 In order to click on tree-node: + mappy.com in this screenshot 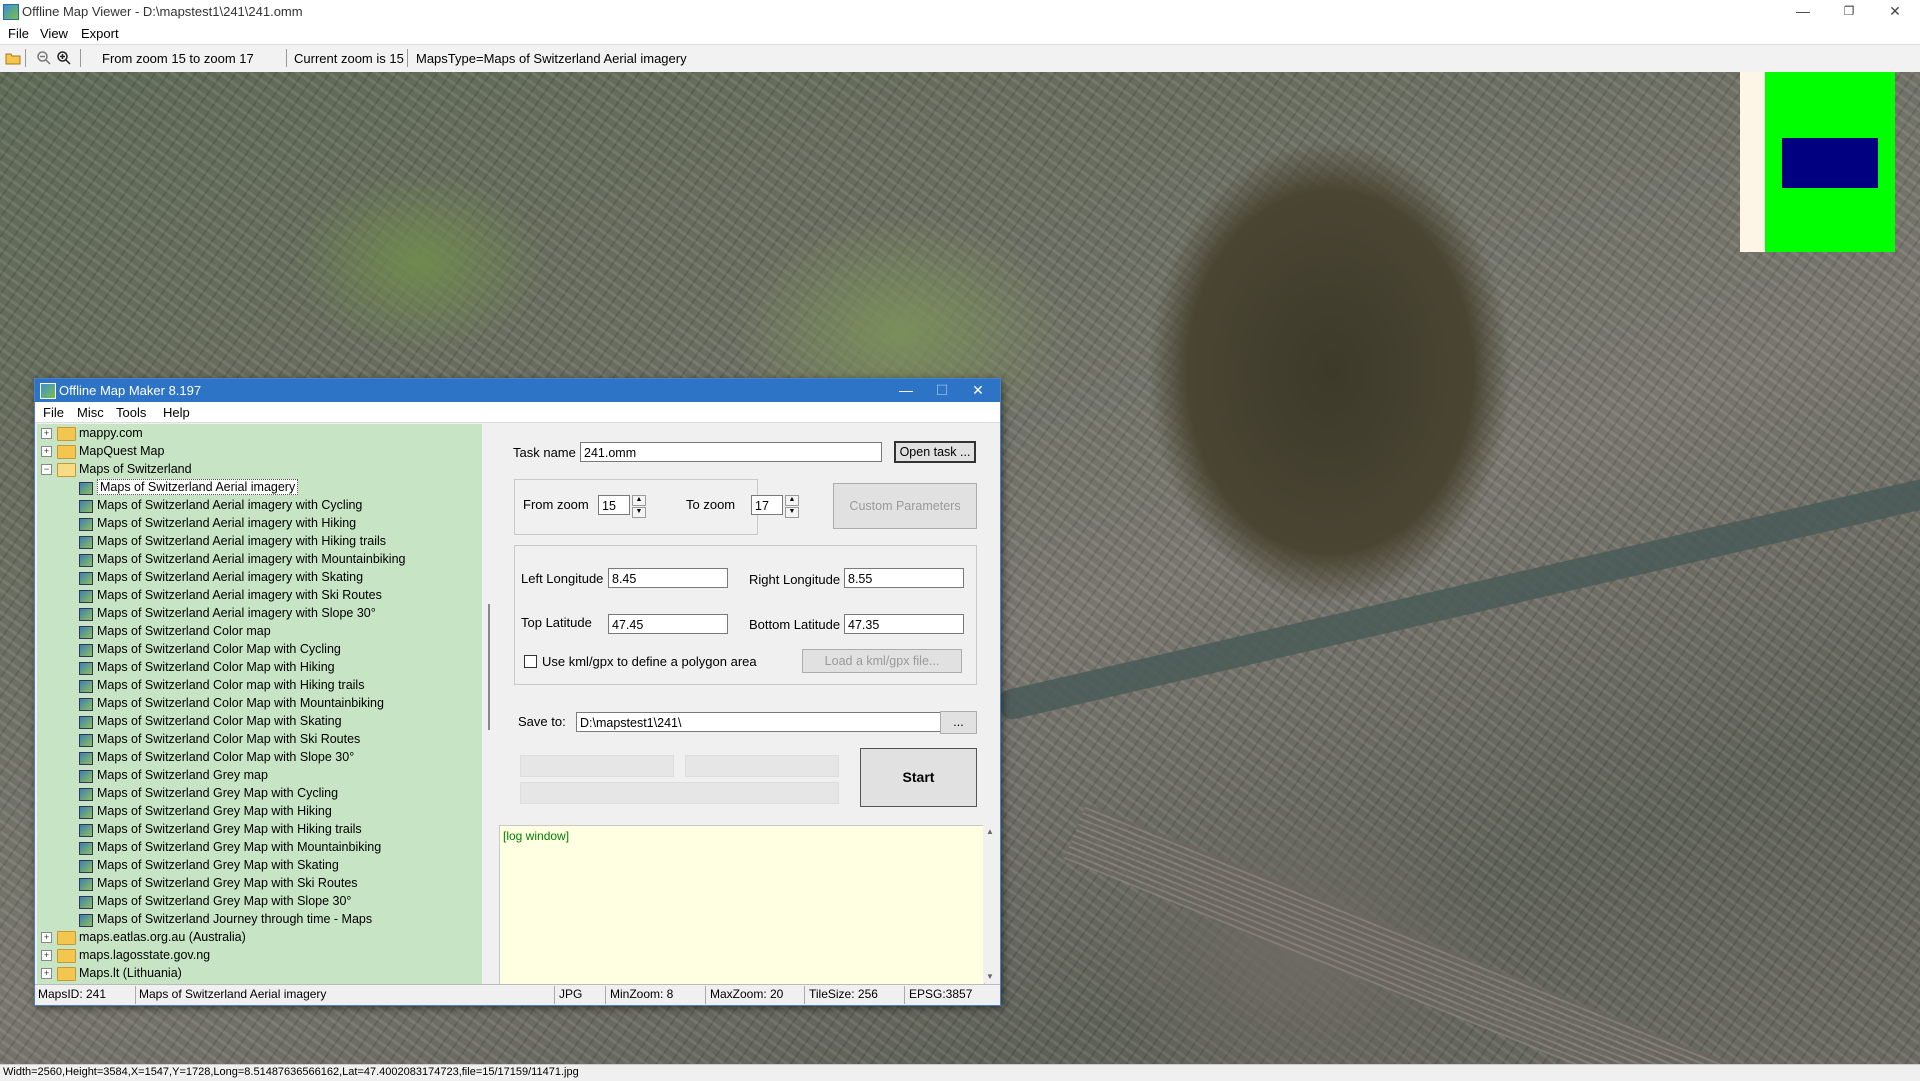, I will do `click(251, 434)`.